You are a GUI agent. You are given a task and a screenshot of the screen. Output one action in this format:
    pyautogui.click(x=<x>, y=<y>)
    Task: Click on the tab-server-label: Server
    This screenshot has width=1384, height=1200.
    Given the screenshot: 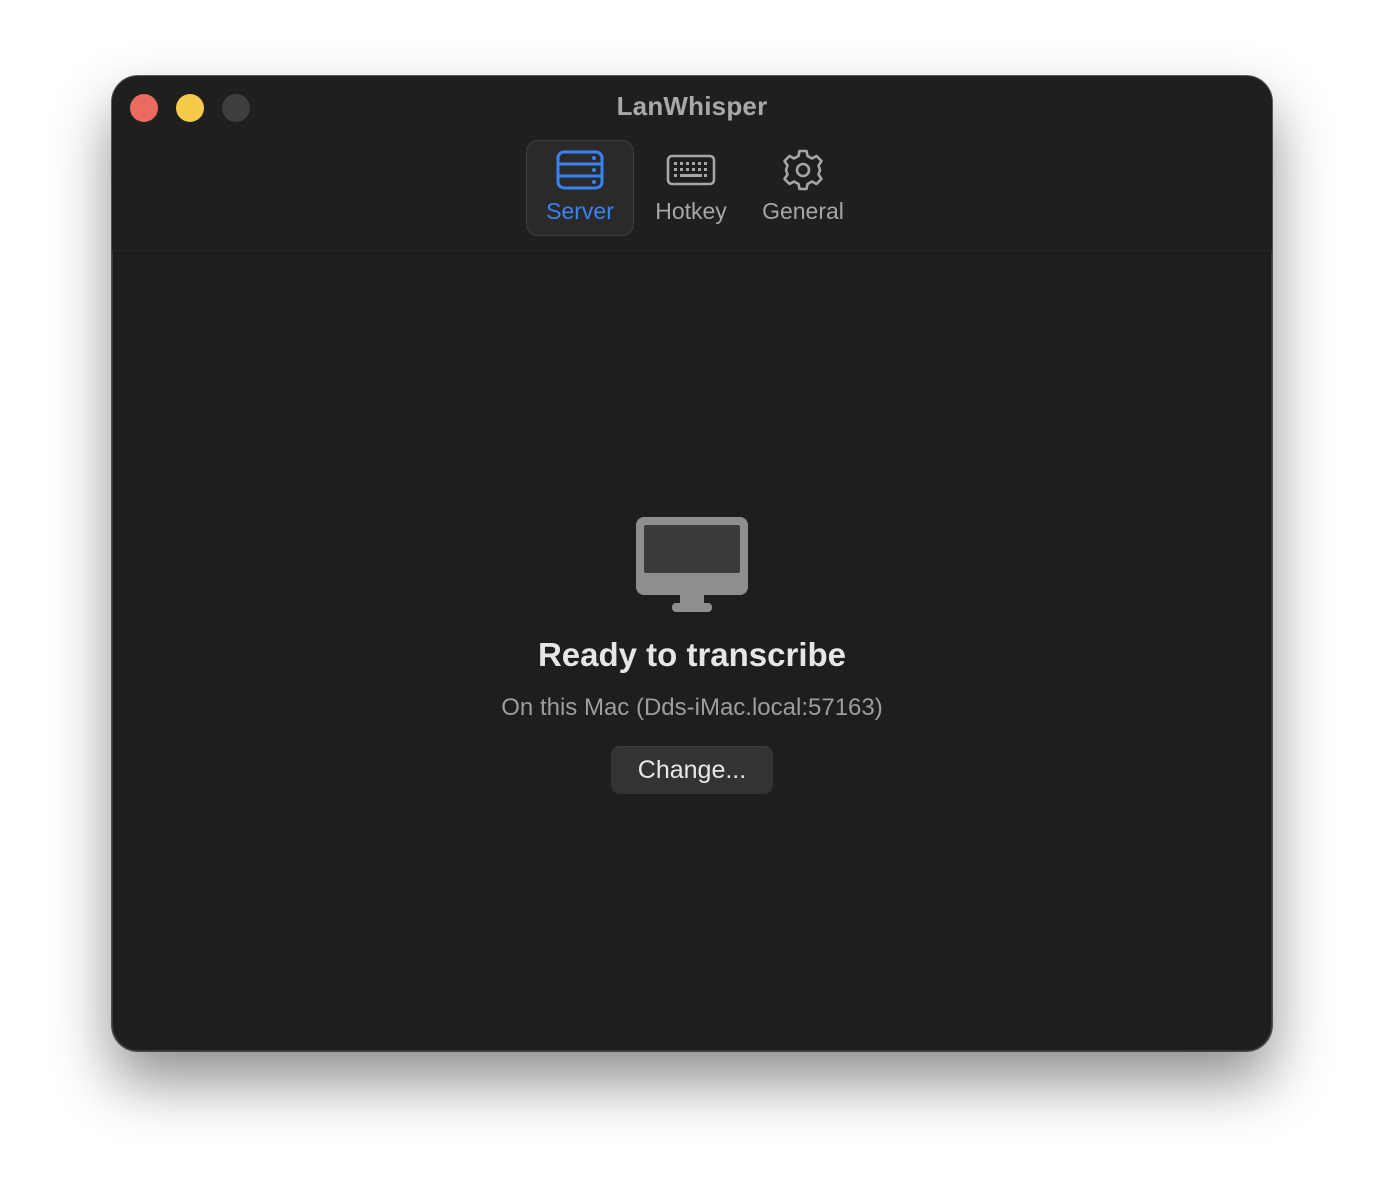 What is the action you would take?
    pyautogui.click(x=580, y=211)
    